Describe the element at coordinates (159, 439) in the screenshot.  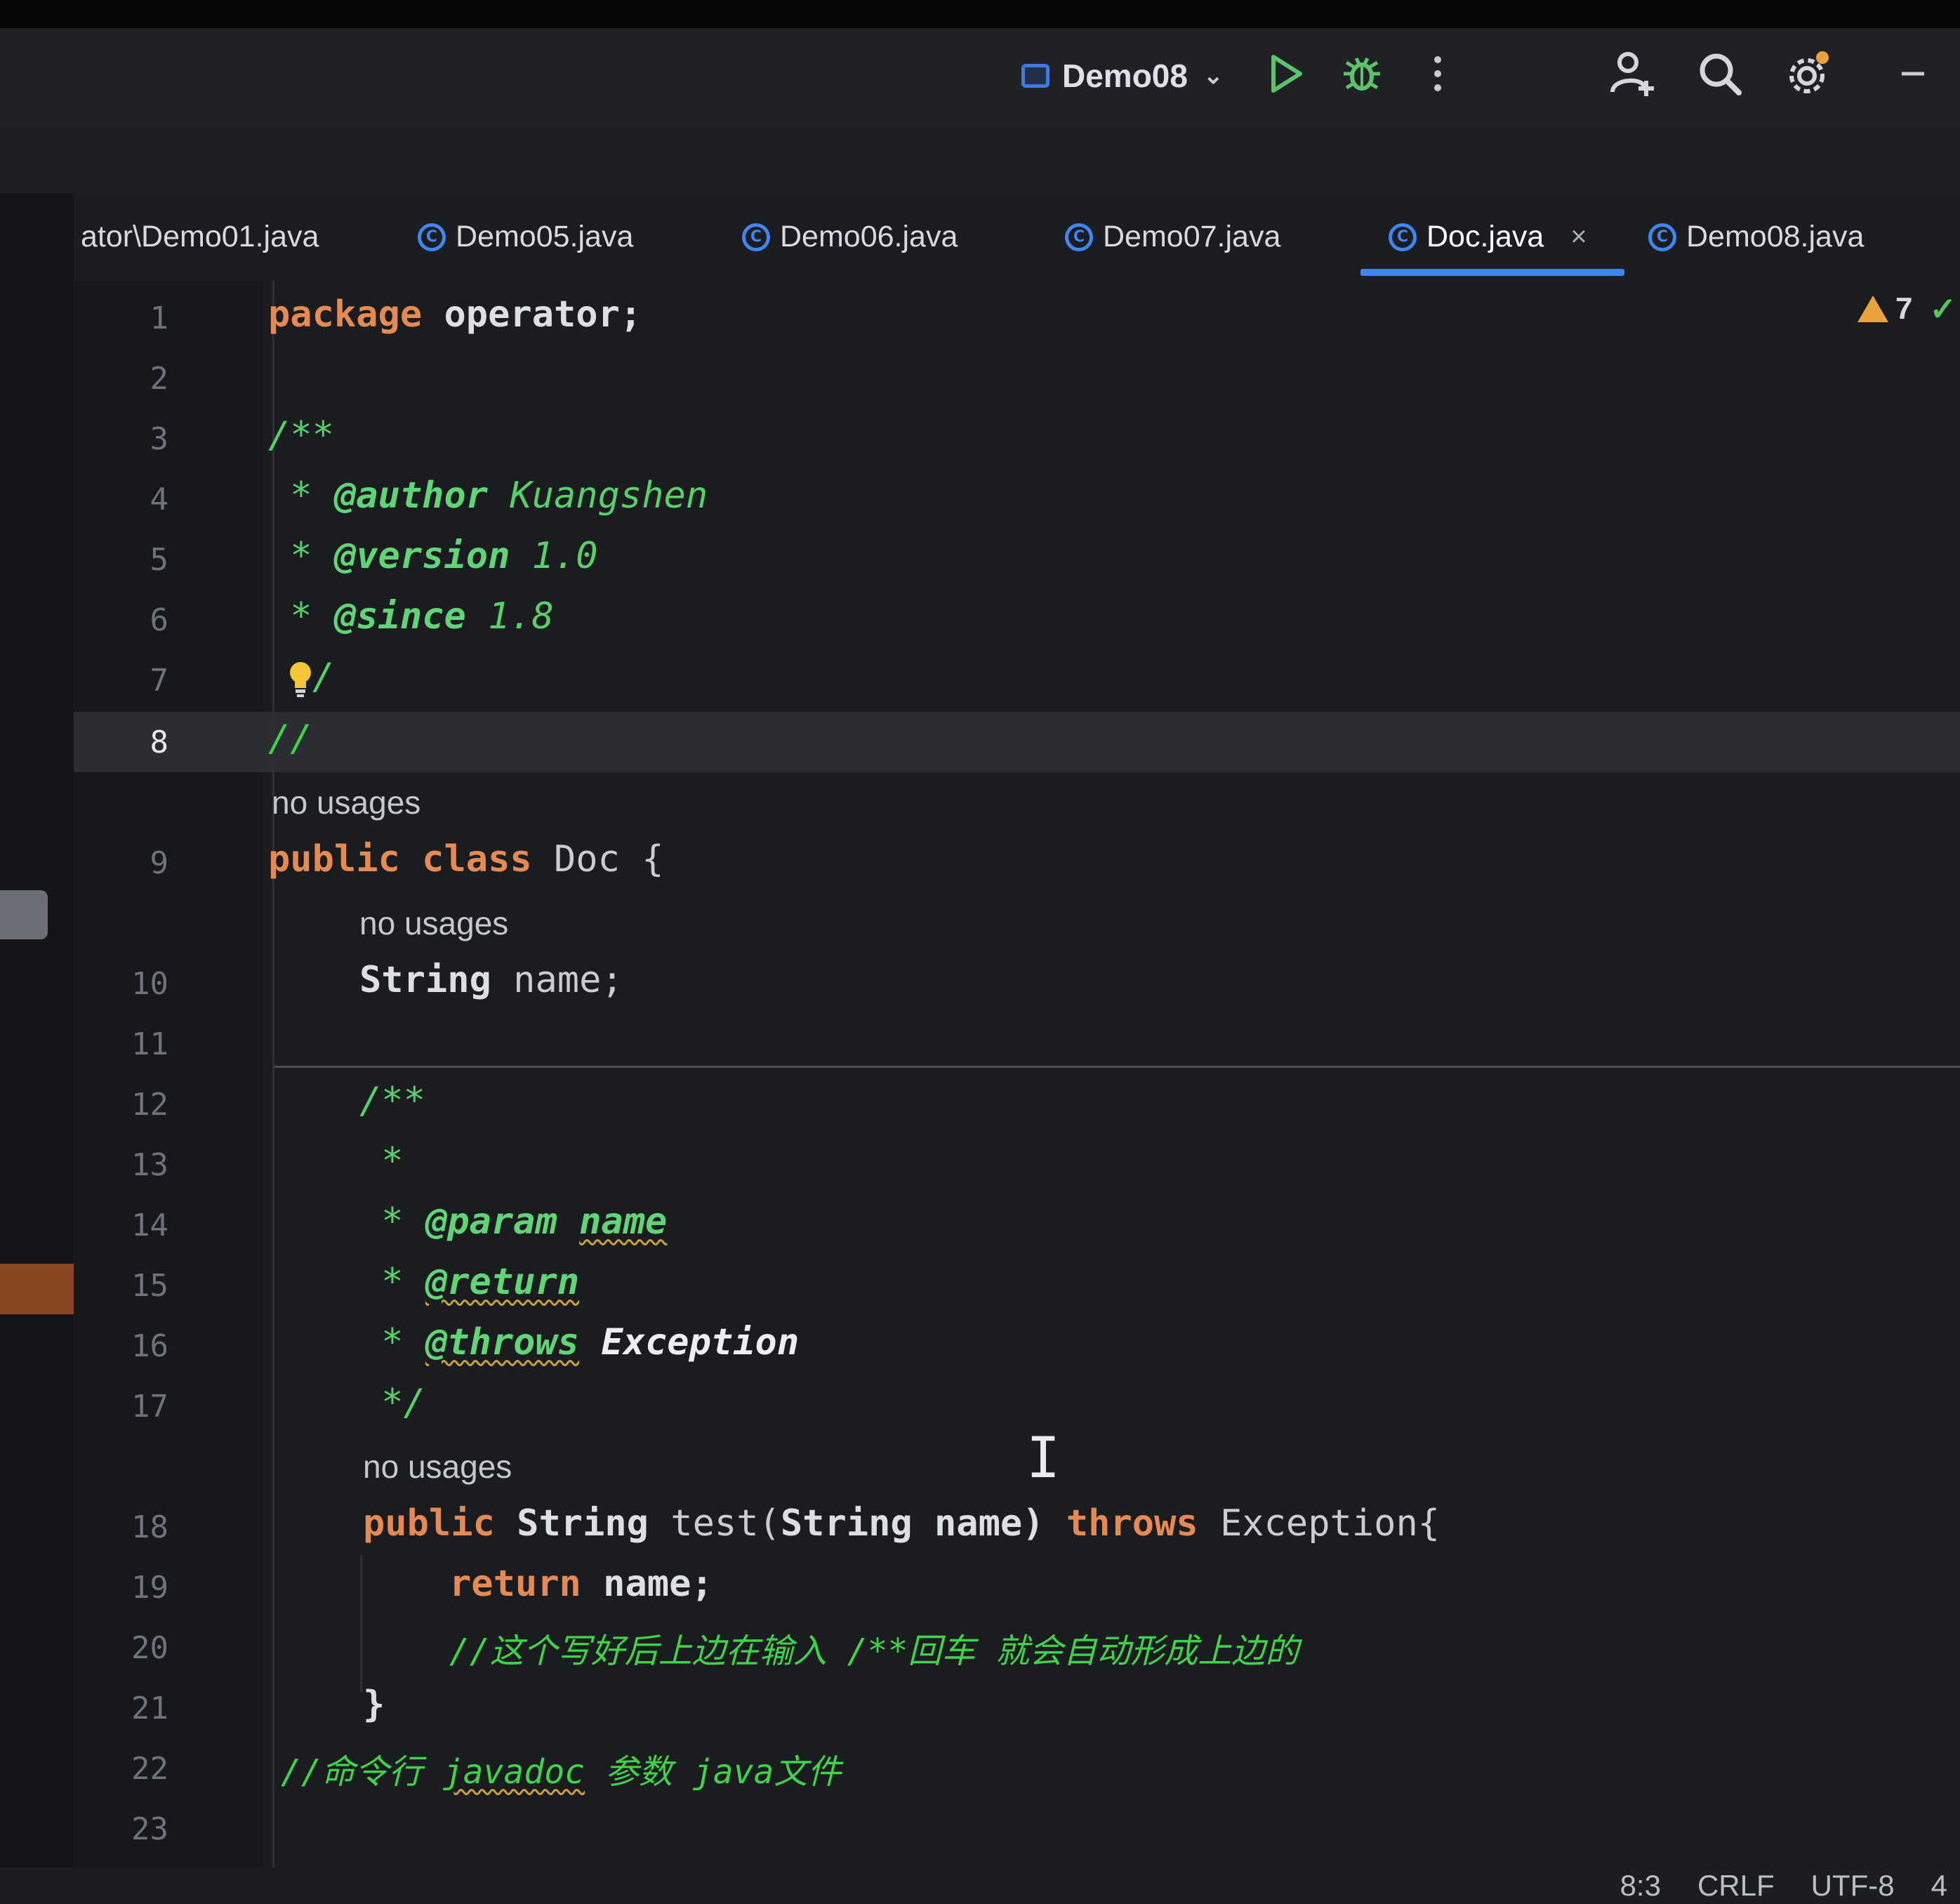
I see `line-number: 3` at that location.